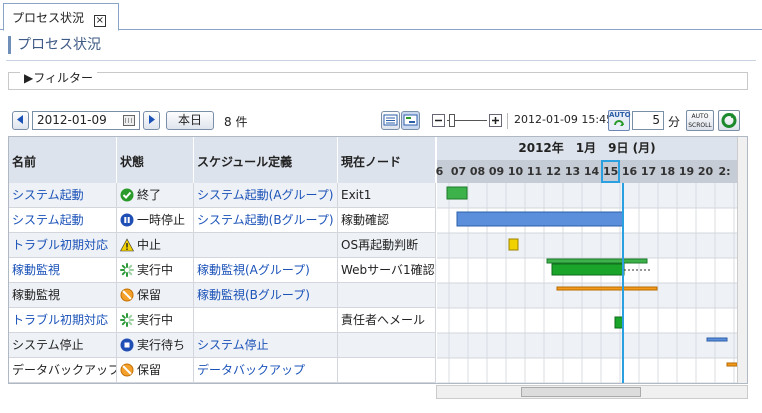  Describe the element at coordinates (452, 120) in the screenshot. I see `zoom-slider-handle` at that location.